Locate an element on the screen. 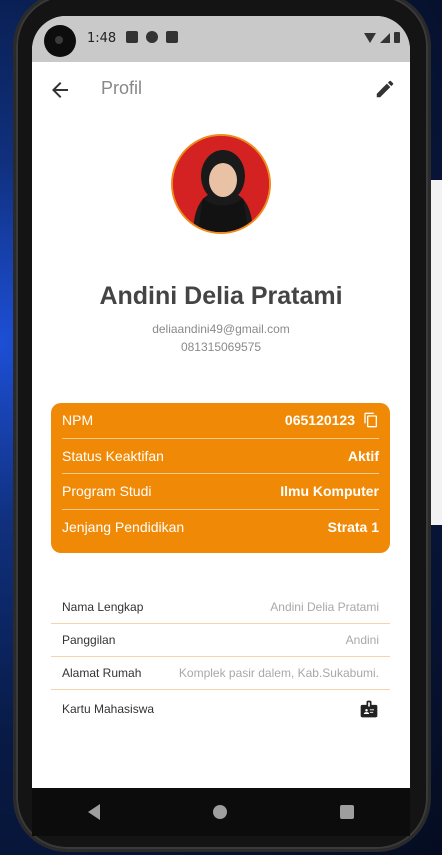 This screenshot has width=442, height=855. profile-phone: 081315069575 is located at coordinates (221, 347).